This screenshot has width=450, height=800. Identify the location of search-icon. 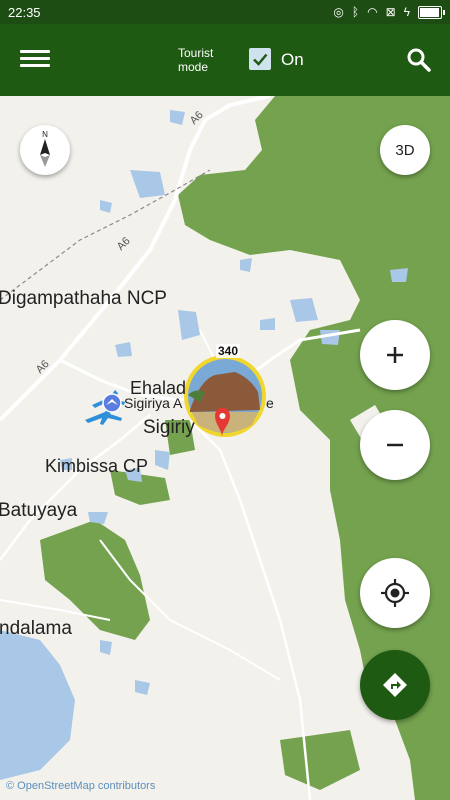
(419, 60).